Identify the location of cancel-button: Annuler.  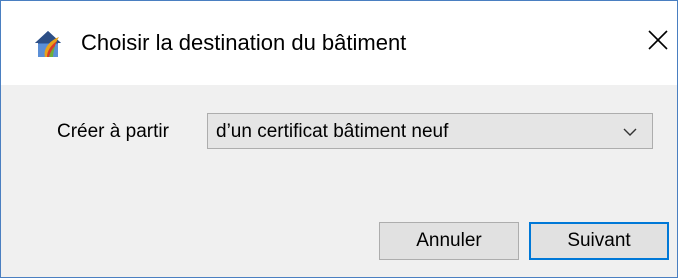
(449, 241).